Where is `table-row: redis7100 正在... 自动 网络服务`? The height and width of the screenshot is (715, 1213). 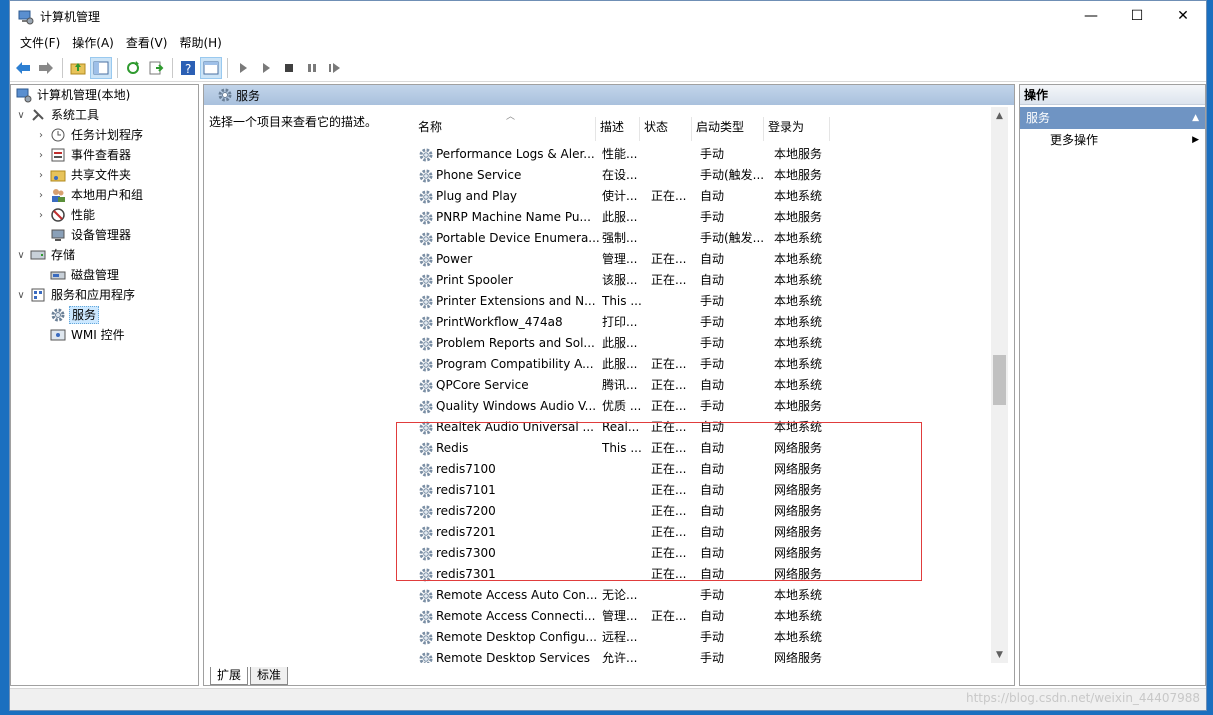
table-row: redis7100 正在... 自动 网络服务 is located at coordinates (708, 469).